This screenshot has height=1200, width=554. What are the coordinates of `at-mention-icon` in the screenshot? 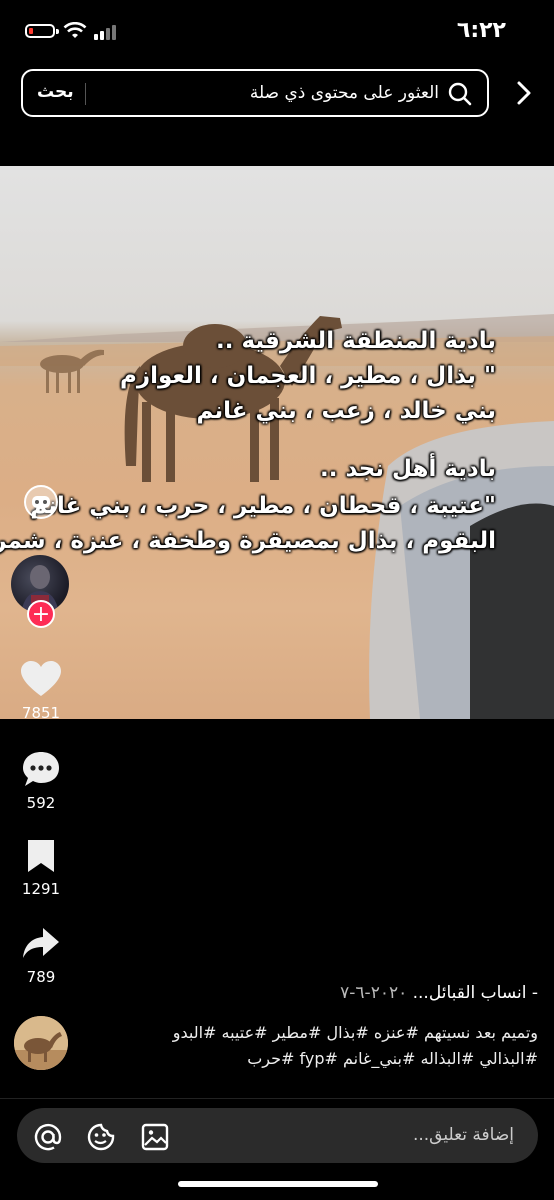 It's located at (48, 1137).